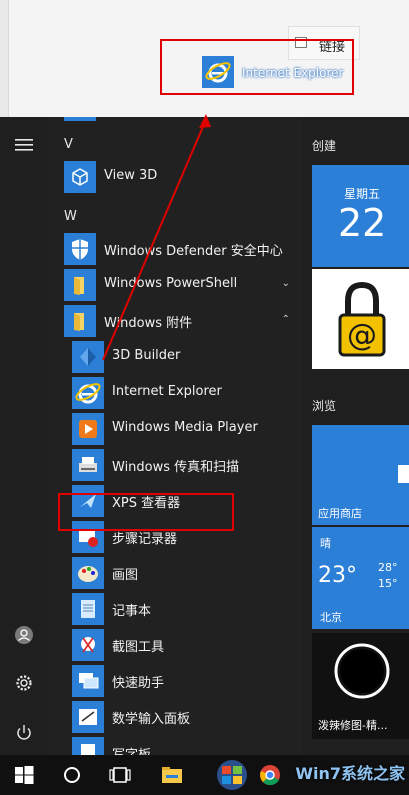 Image resolution: width=409 pixels, height=795 pixels. I want to click on app-windows-defender: Windows Defender 安全中心, so click(180, 249).